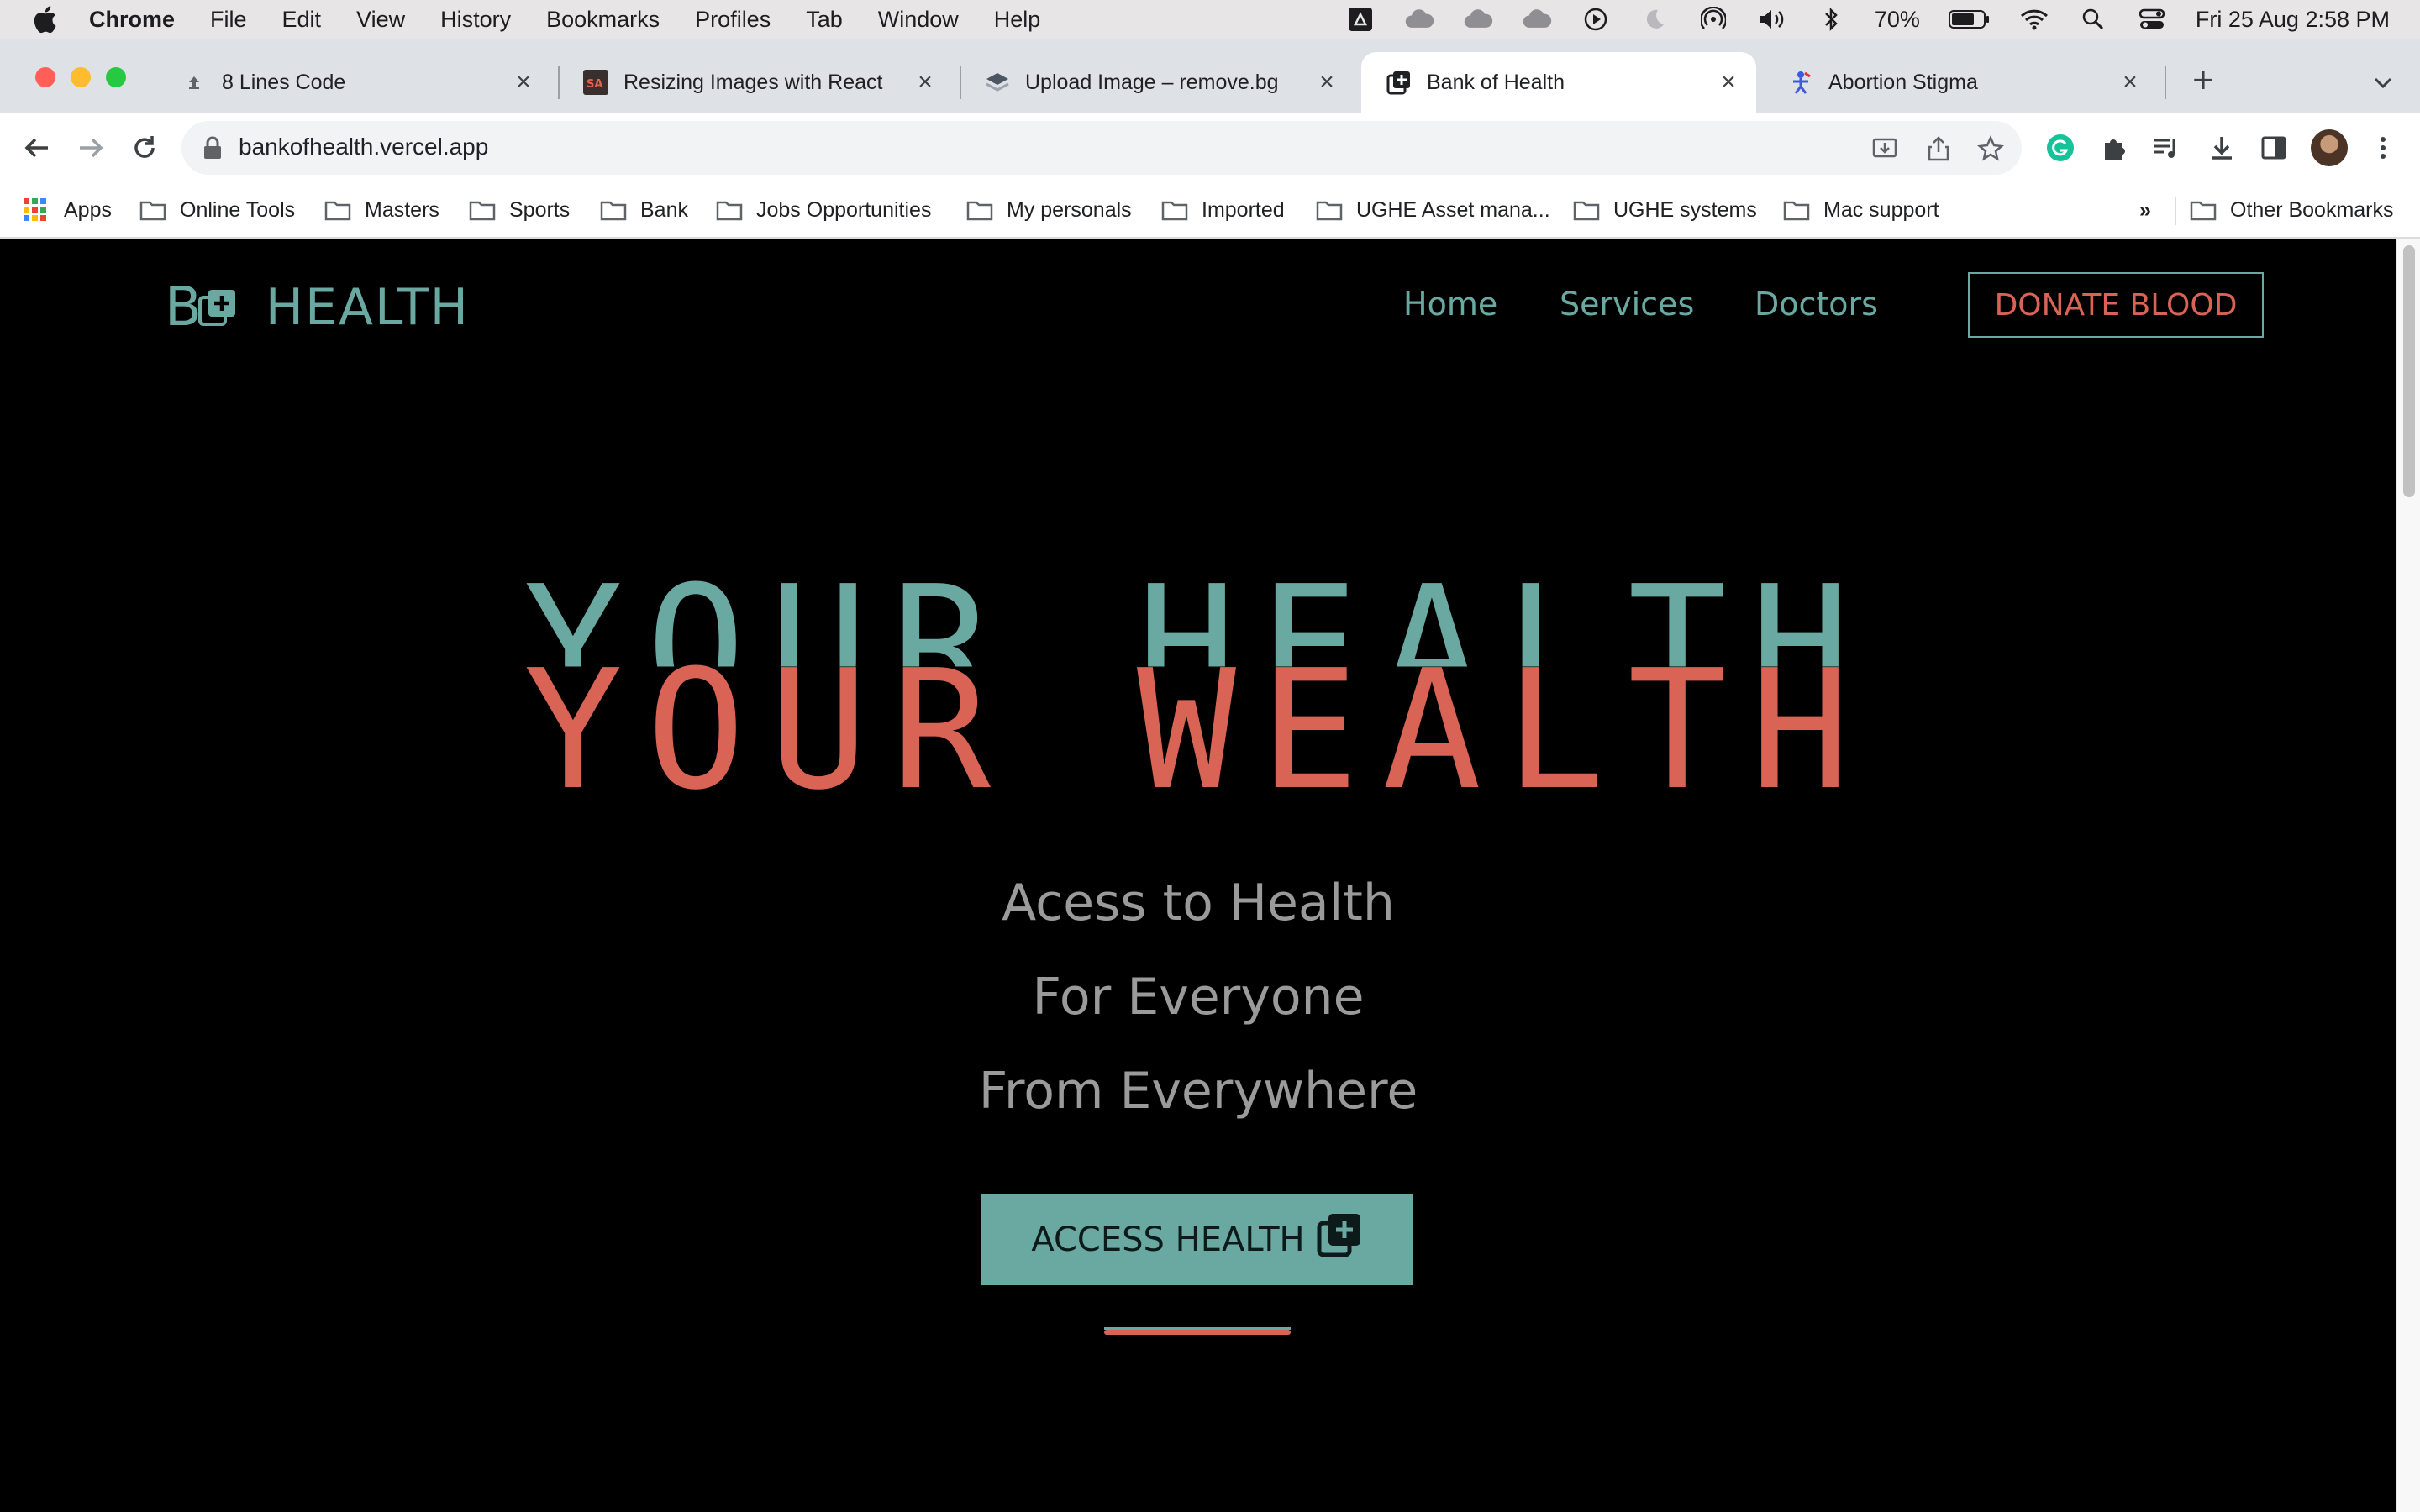  Describe the element at coordinates (519, 210) in the screenshot. I see `bookmark-folder-sports: Sports` at that location.